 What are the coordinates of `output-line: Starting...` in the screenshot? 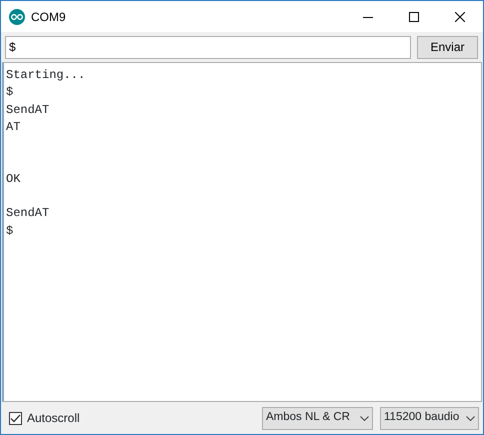 It's located at (46, 75).